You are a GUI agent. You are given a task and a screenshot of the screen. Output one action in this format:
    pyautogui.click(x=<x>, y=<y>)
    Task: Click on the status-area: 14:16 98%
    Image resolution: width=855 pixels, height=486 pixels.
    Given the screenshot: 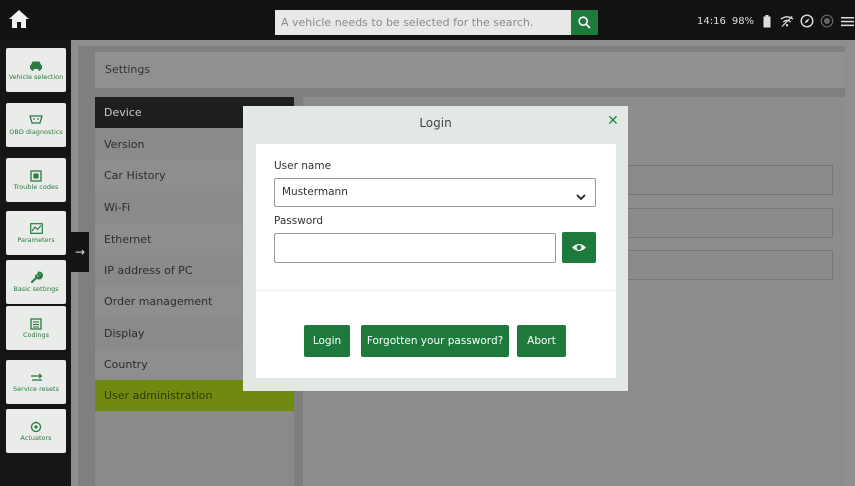 What is the action you would take?
    pyautogui.click(x=775, y=21)
    